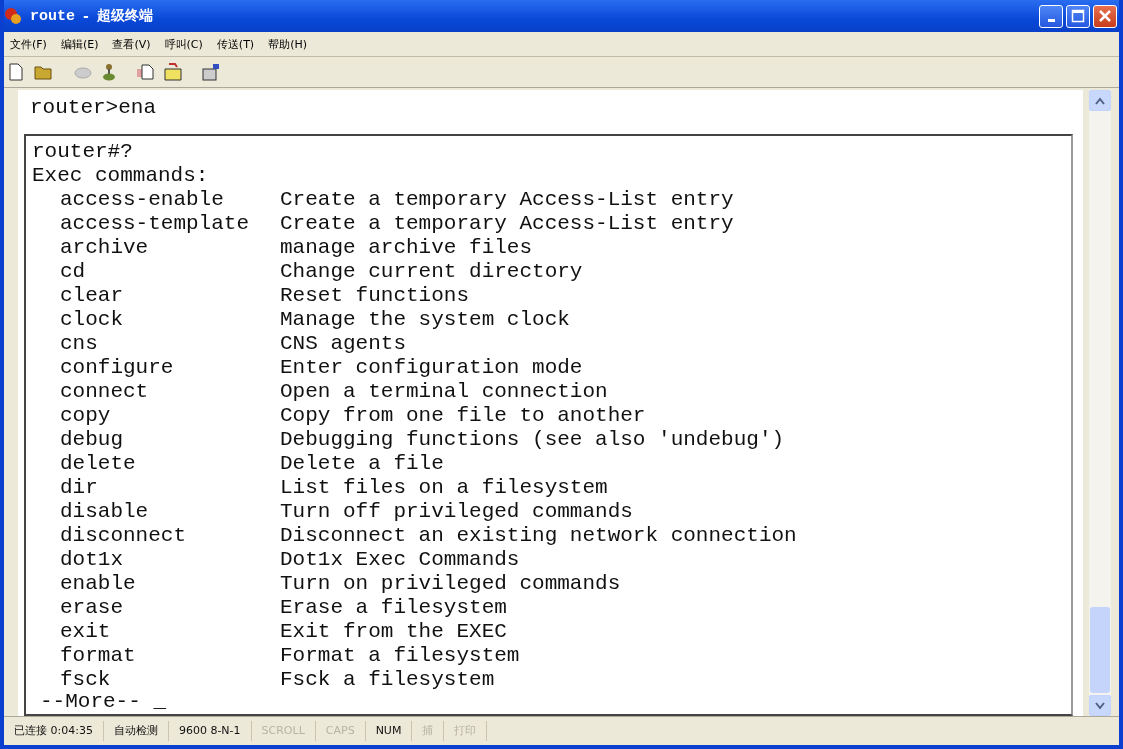 This screenshot has width=1123, height=749. I want to click on command-description: Enter configuration mode, so click(431, 368).